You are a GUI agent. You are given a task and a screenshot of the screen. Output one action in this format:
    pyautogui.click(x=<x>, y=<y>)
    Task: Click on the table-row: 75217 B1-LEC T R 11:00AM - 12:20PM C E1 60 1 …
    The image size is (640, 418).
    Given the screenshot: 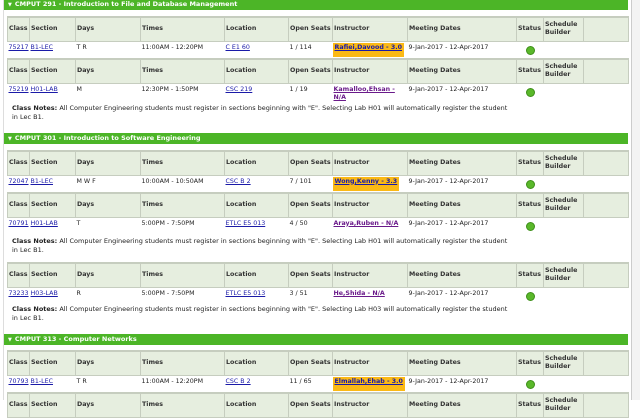 What is the action you would take?
    pyautogui.click(x=318, y=49)
    